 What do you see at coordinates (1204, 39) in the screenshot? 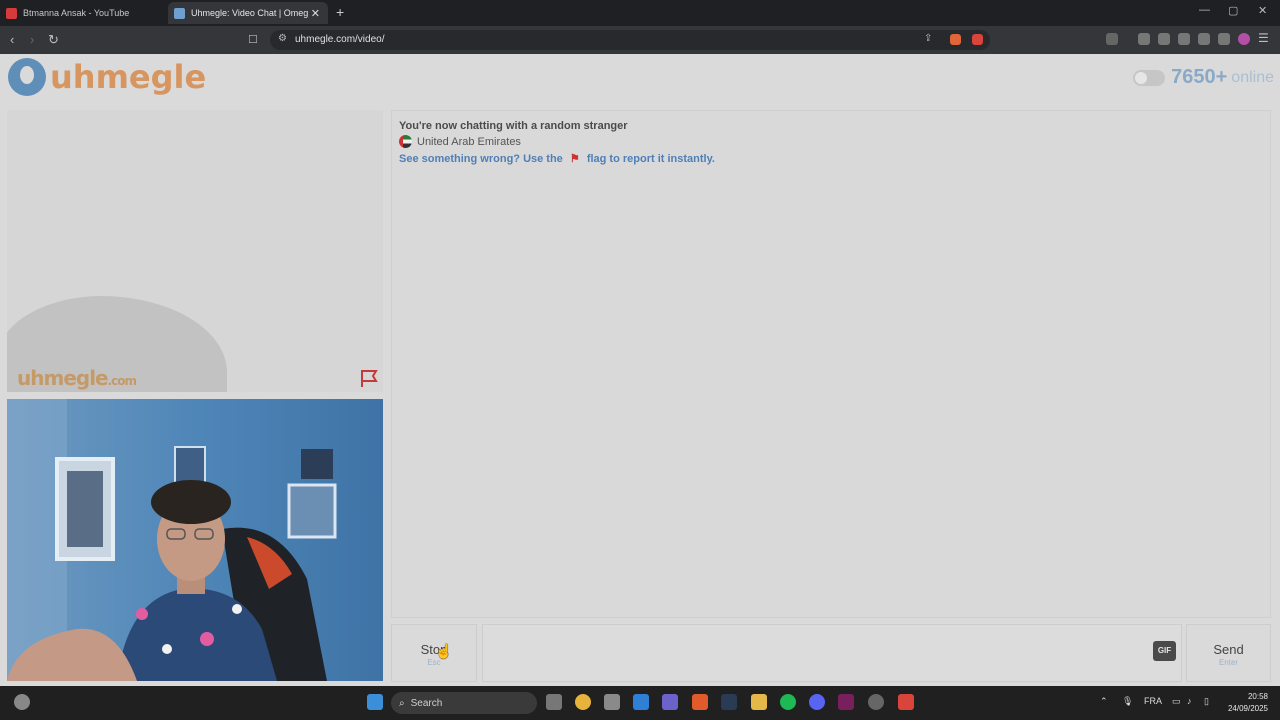
I see `leo-icon` at bounding box center [1204, 39].